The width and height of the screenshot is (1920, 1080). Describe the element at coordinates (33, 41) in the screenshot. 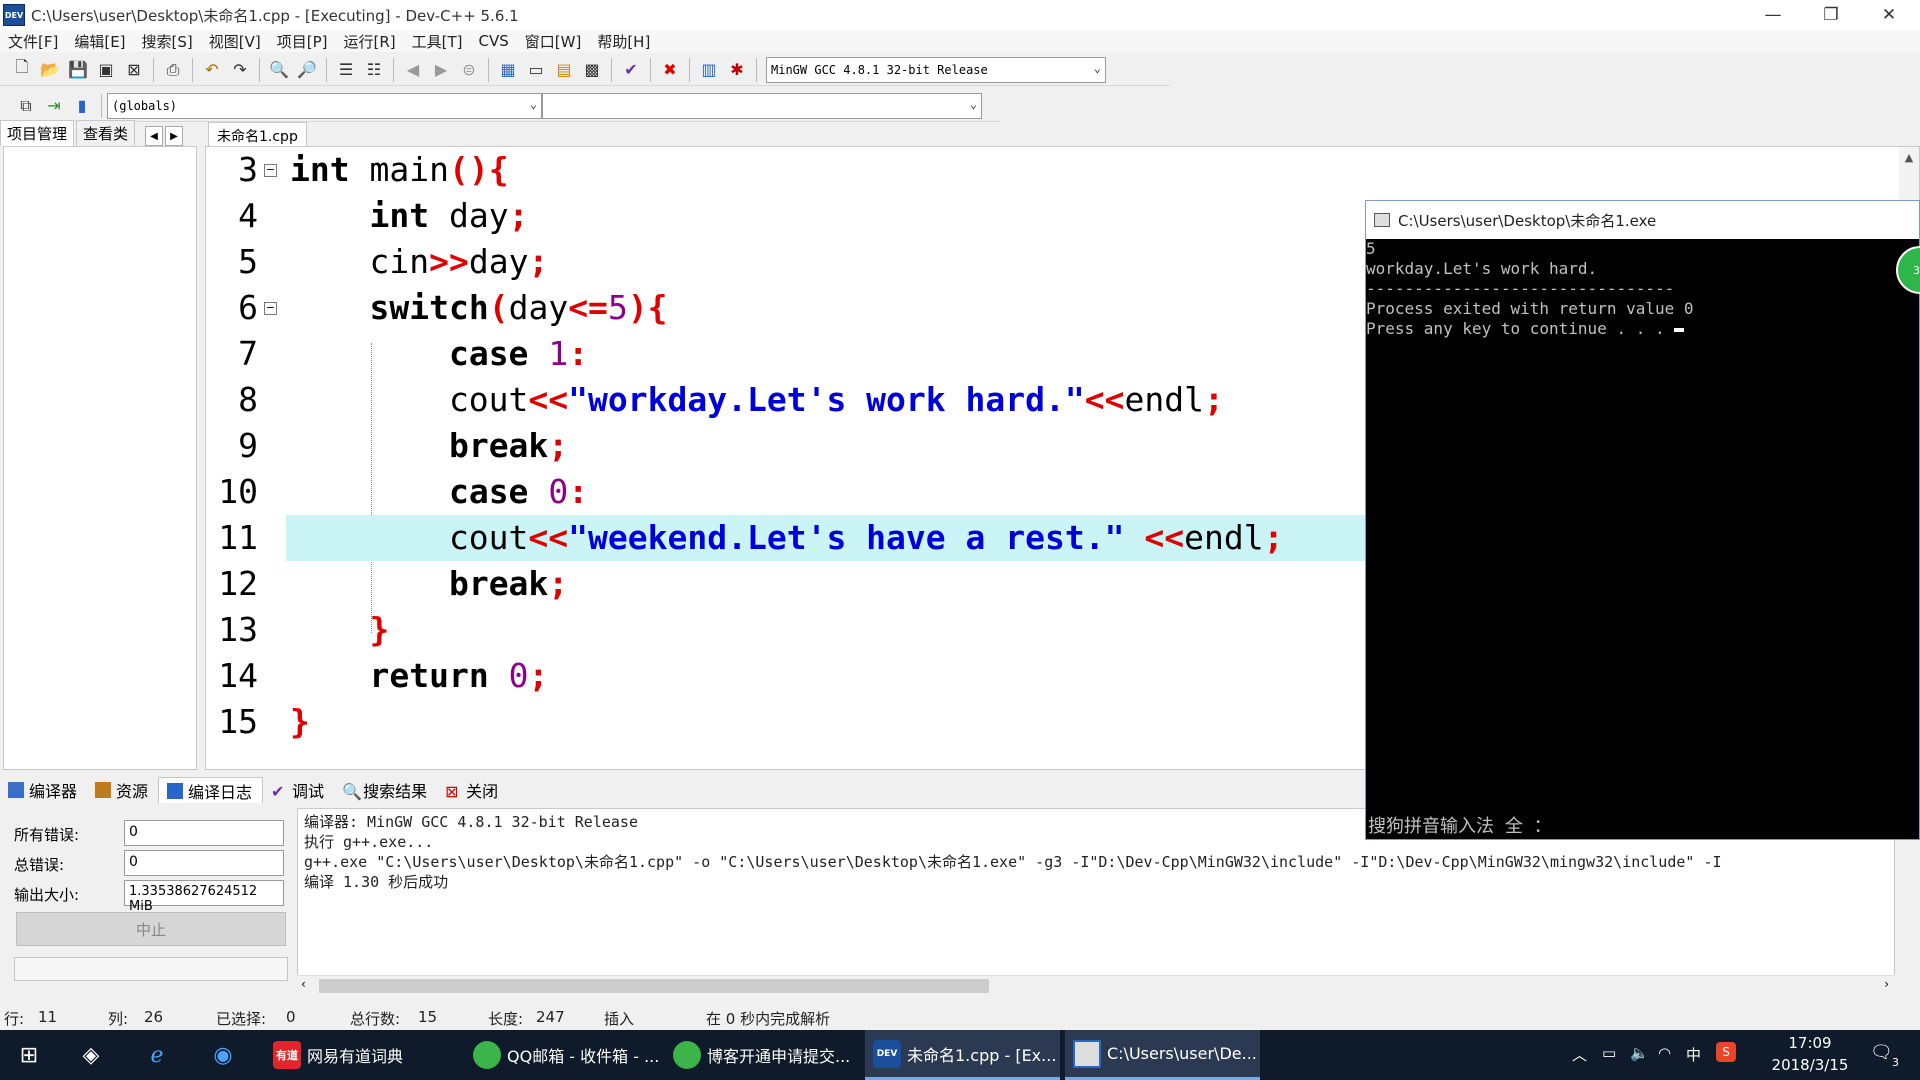

I see `menu-file: 文件[F]` at that location.